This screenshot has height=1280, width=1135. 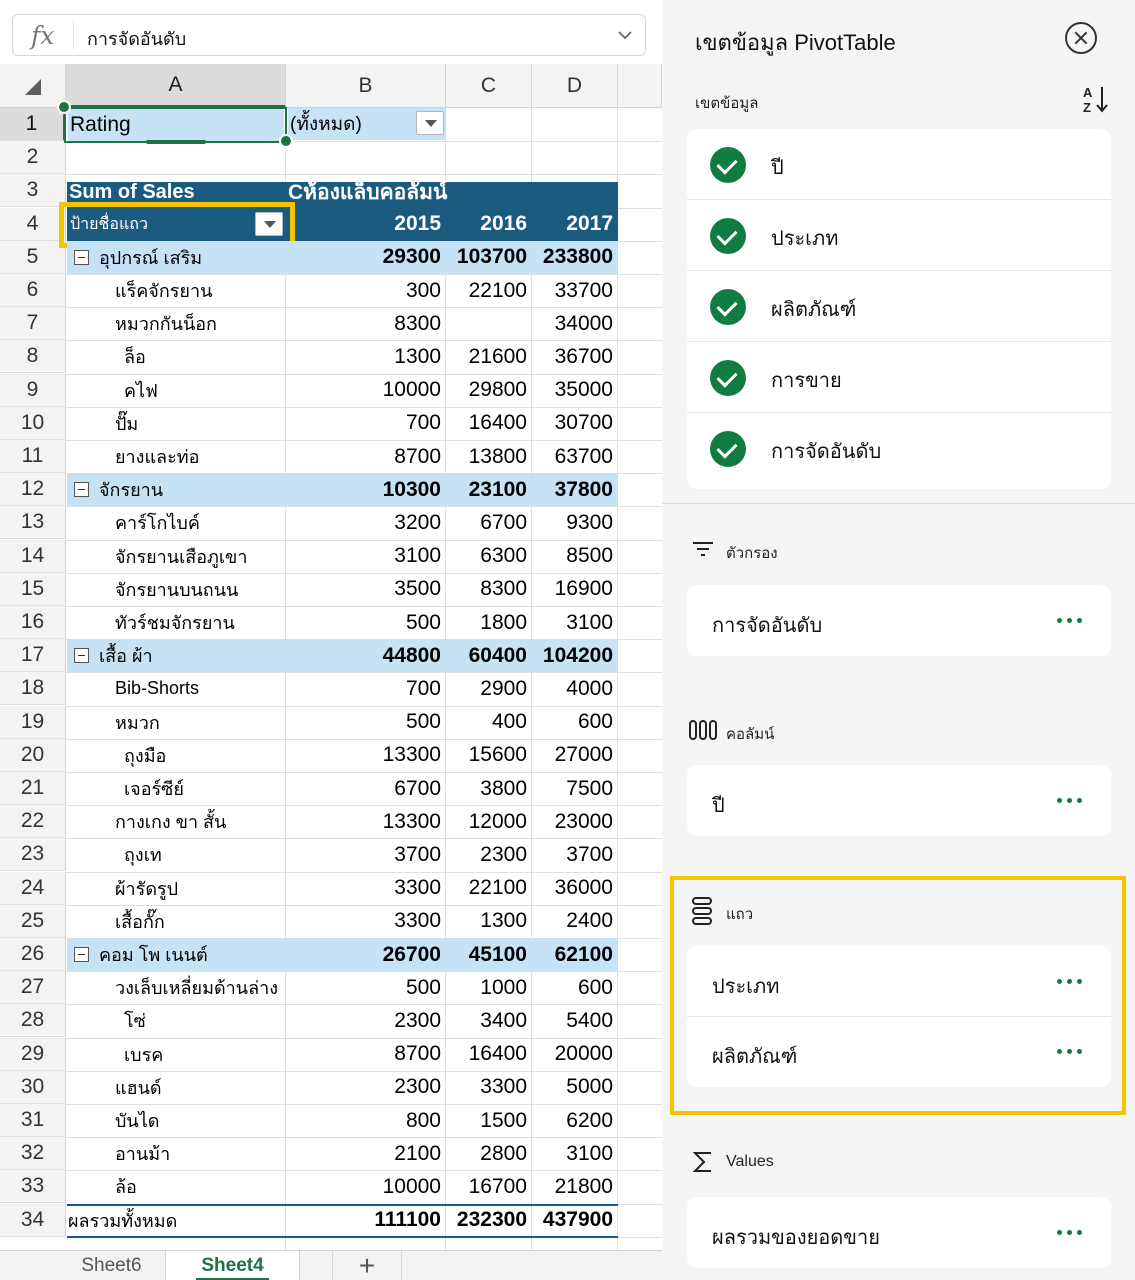 What do you see at coordinates (42, 35) in the screenshot?
I see `function-icon: fx` at bounding box center [42, 35].